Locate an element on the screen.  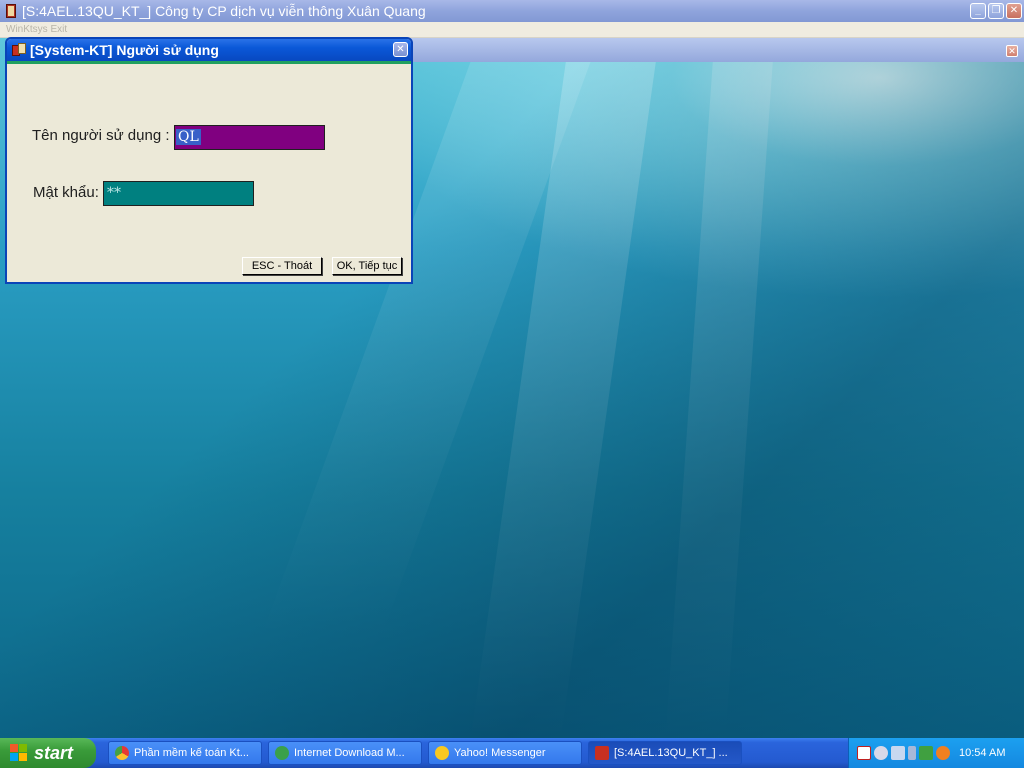
windows-flag-icon is located at coordinates (19, 753).